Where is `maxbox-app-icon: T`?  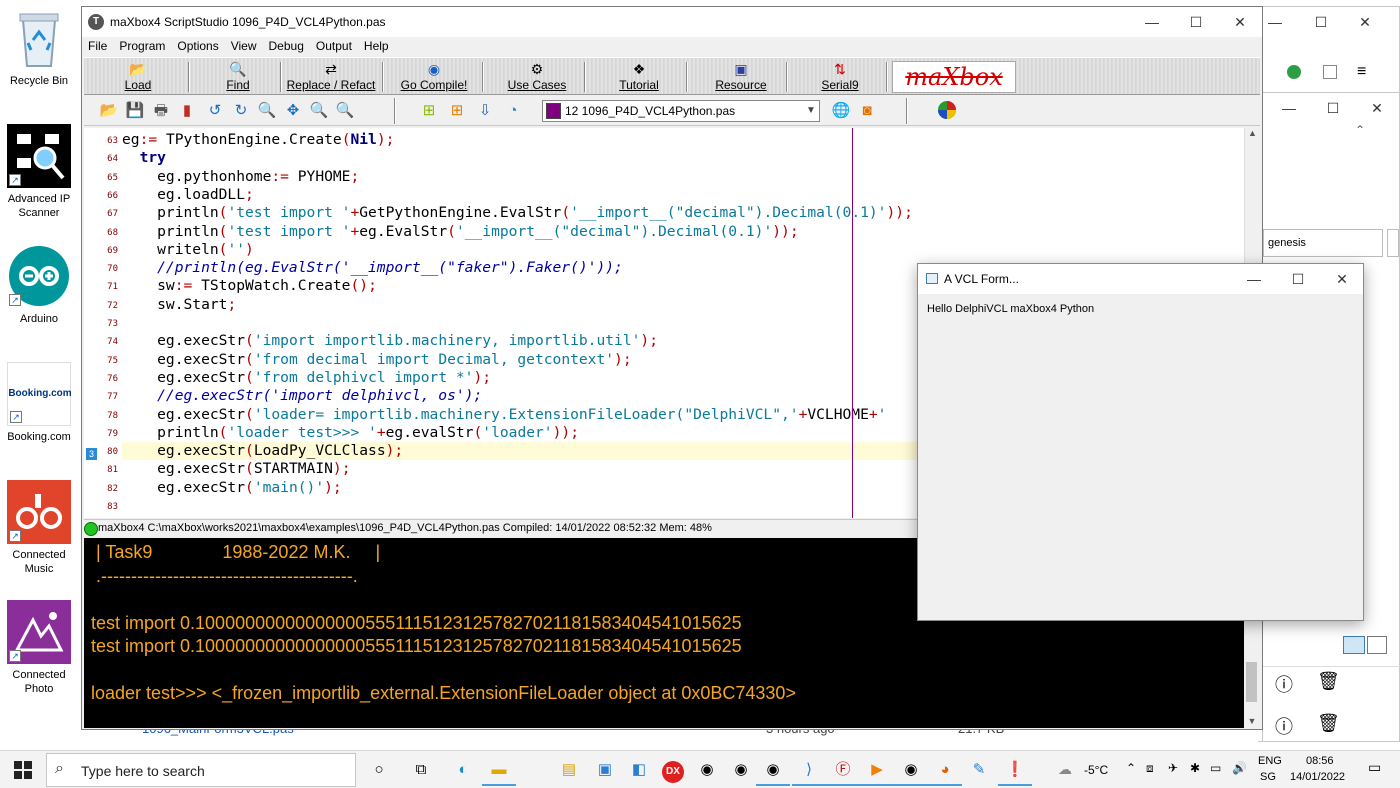 maxbox-app-icon: T is located at coordinates (96, 22).